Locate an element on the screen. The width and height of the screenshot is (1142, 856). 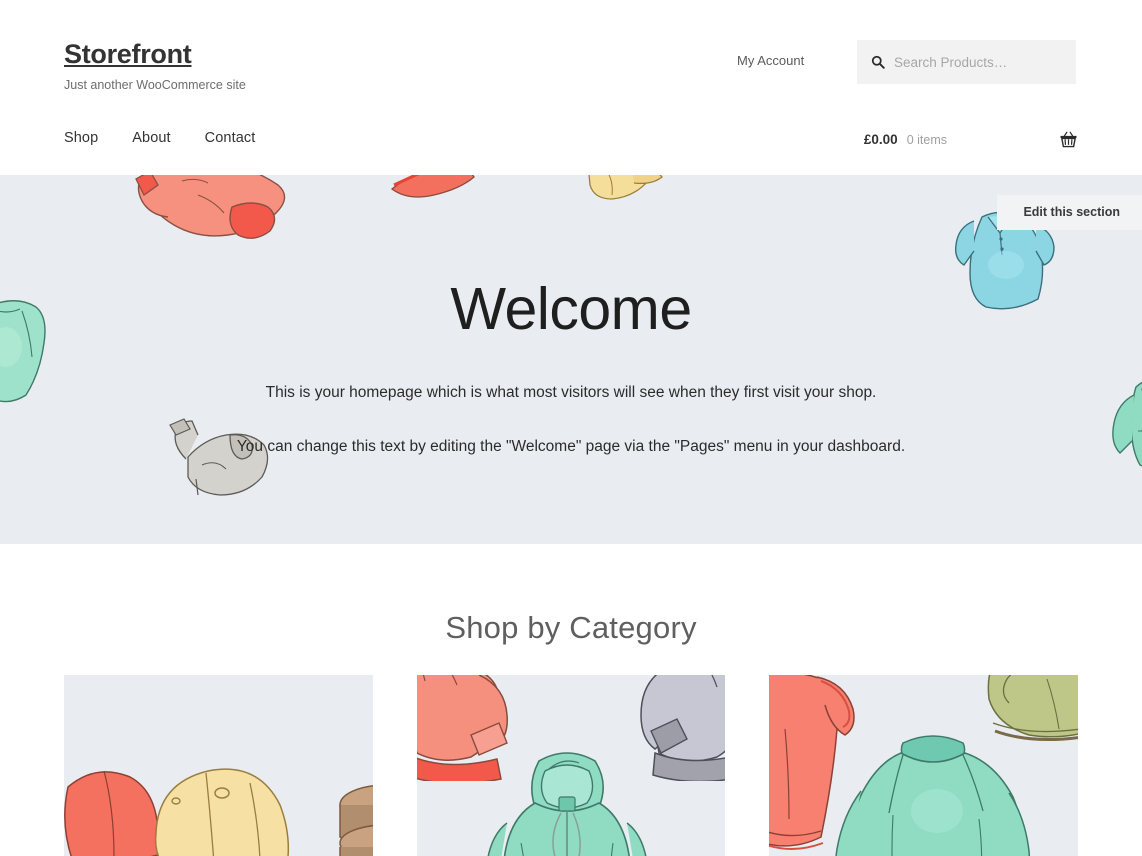
site-branding: Storefront Just another WooCommerce site is located at coordinates (155, 65).